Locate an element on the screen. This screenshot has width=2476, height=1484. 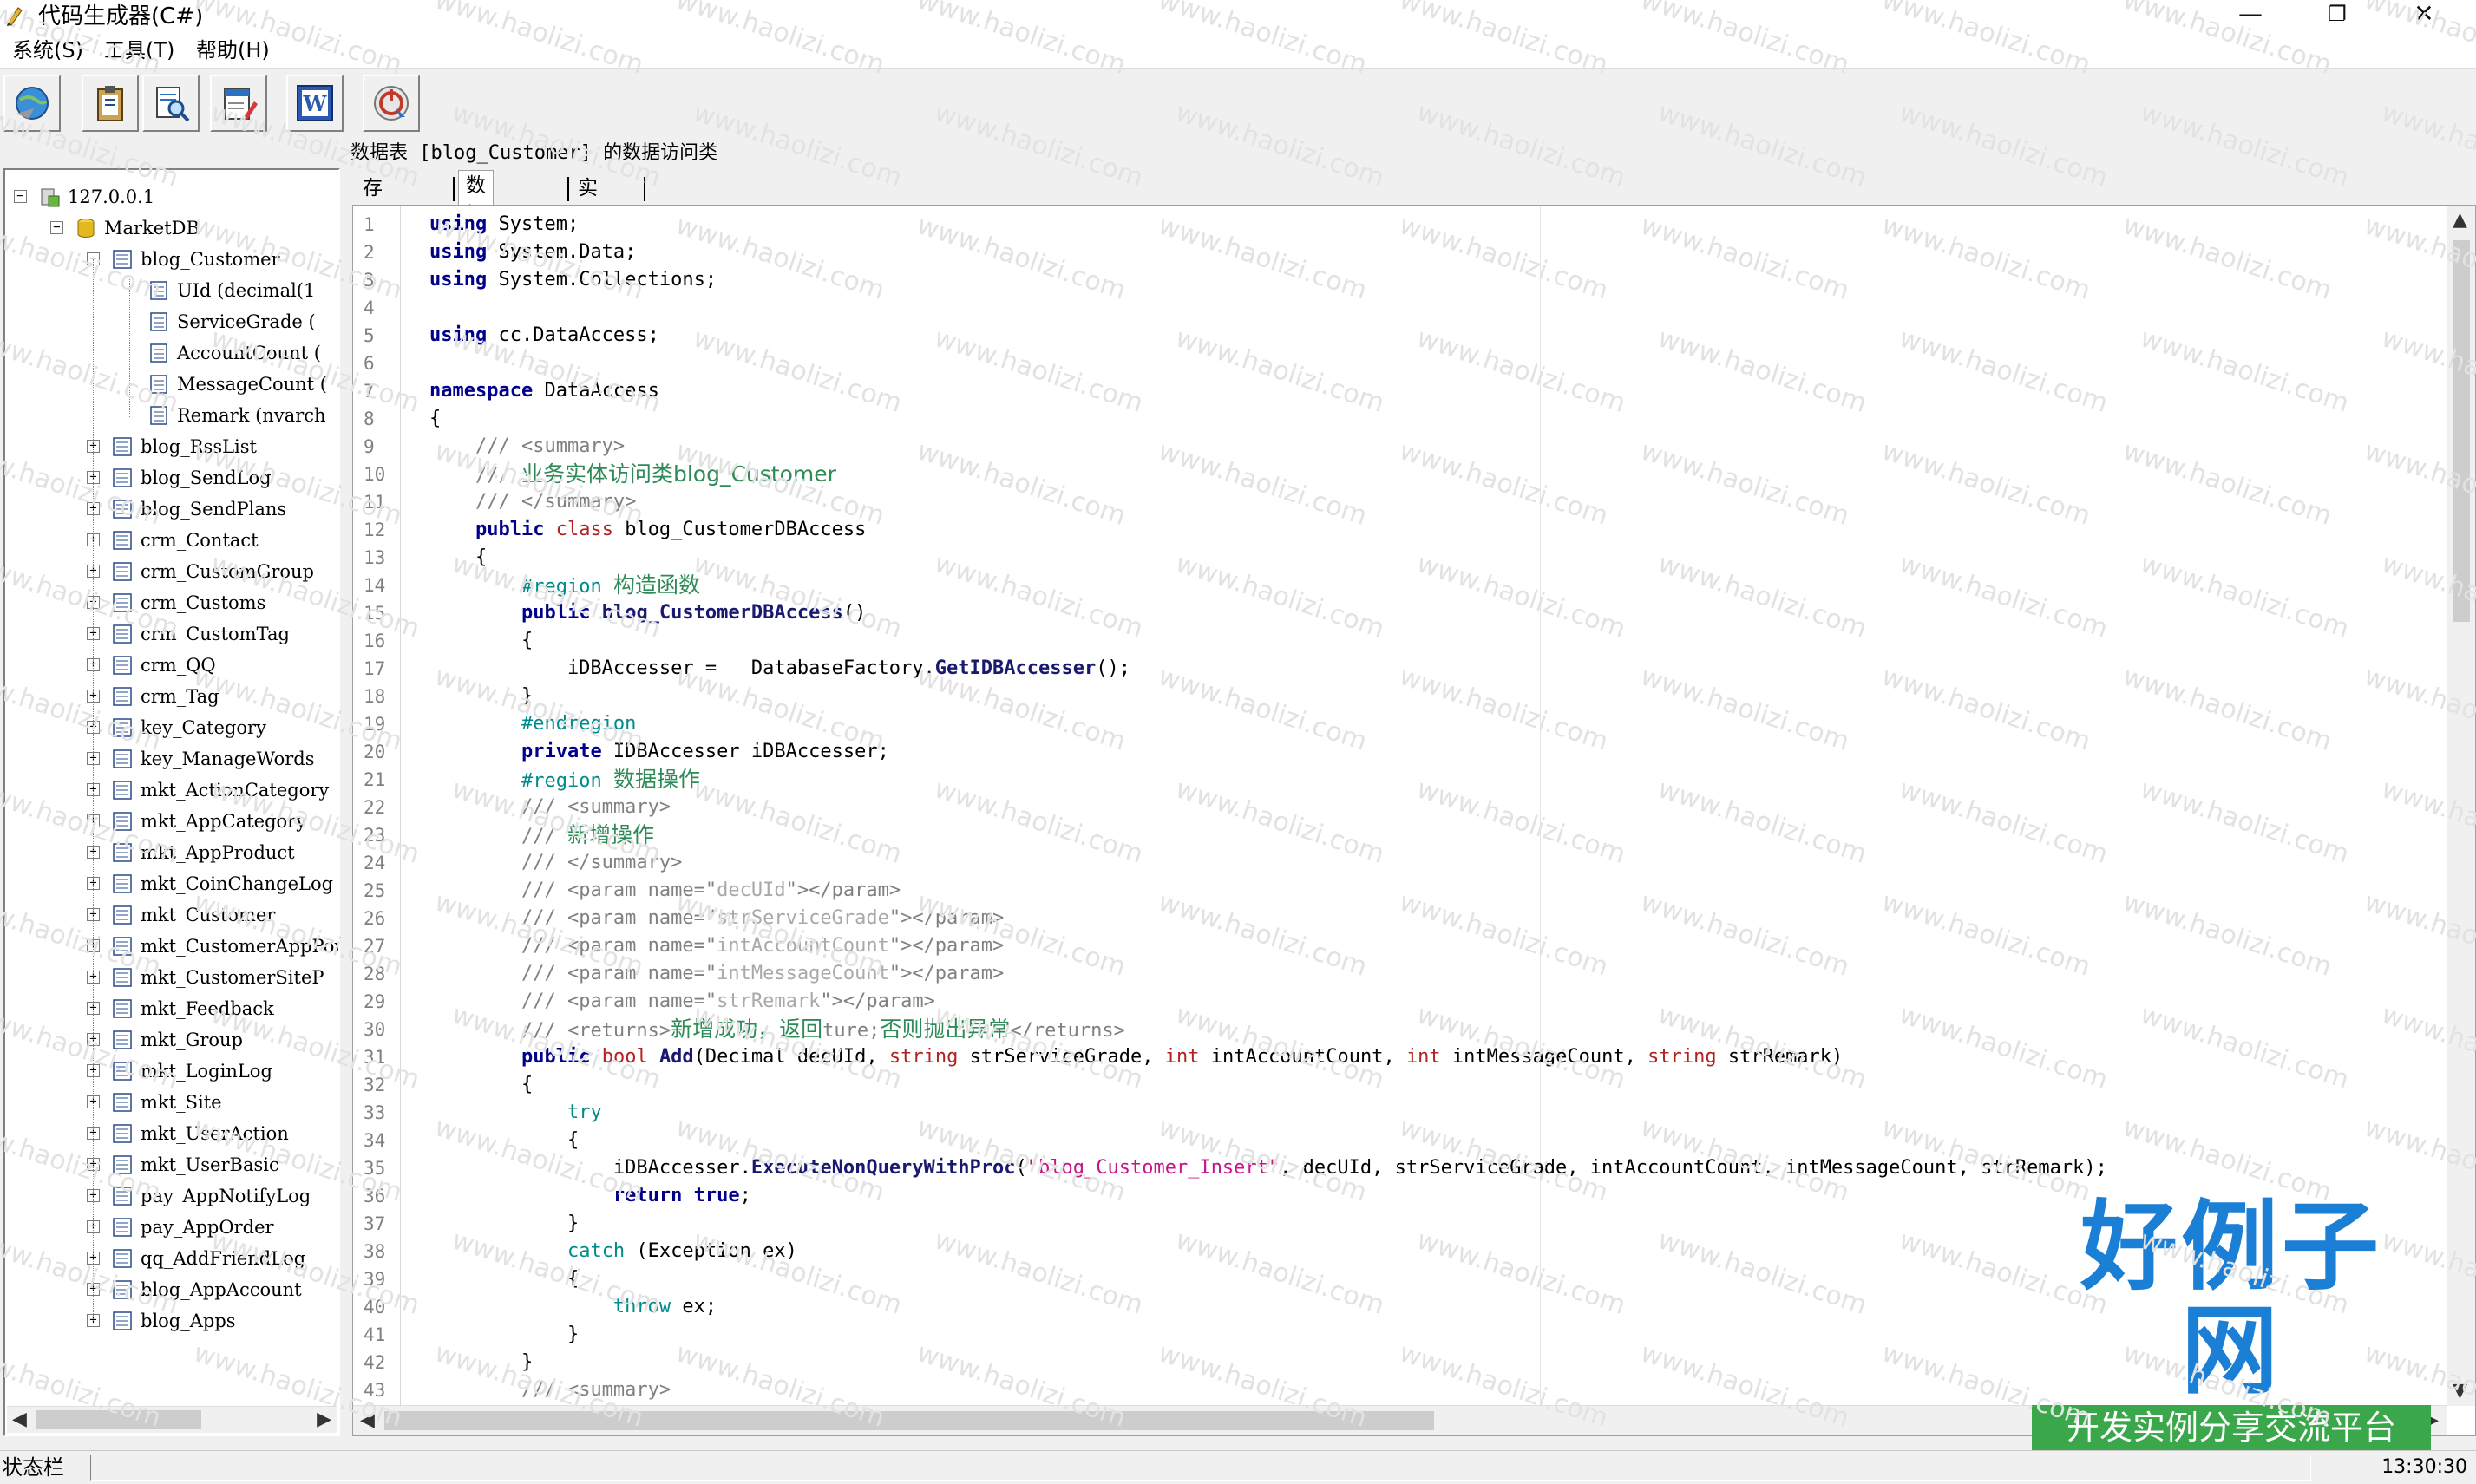
tree-node-table: + blog_SendLog is located at coordinates (170, 478).